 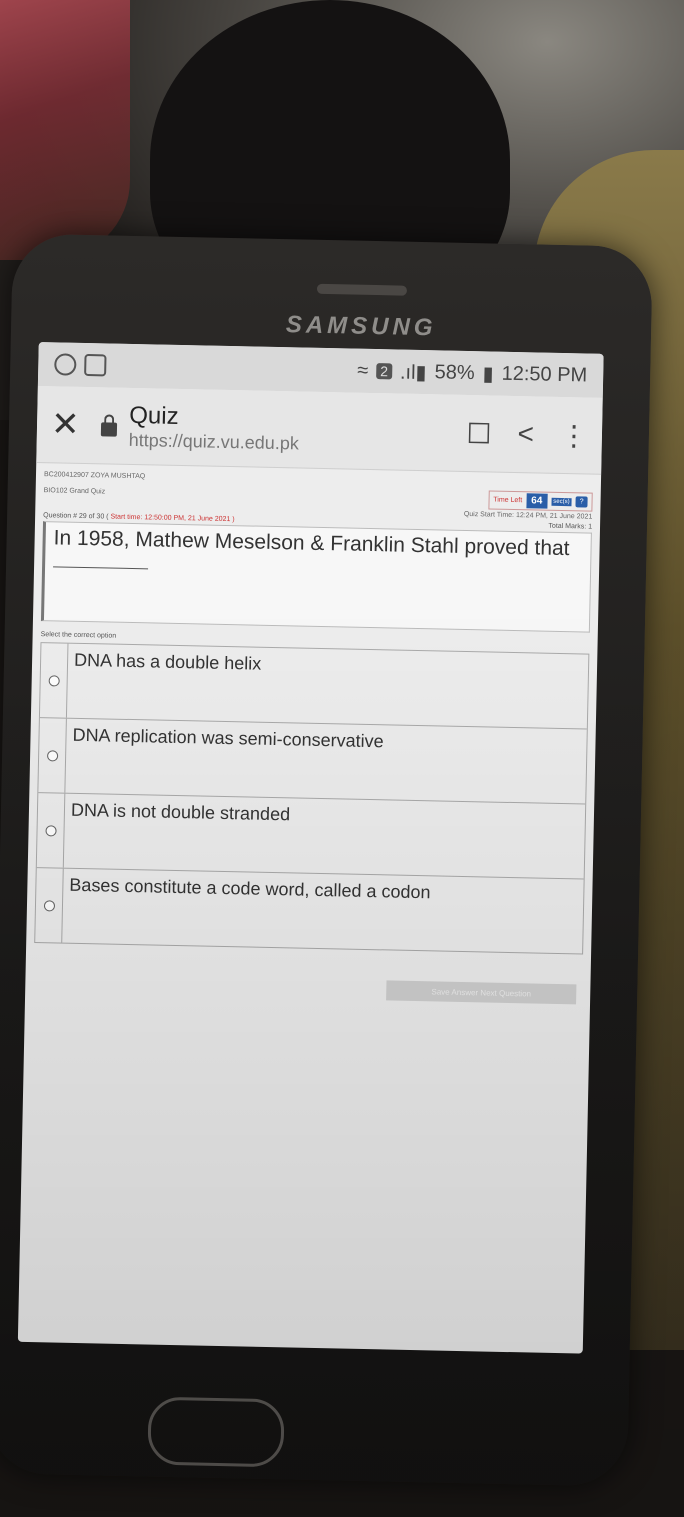 What do you see at coordinates (570, 526) in the screenshot?
I see `total-marks: Total Marks: 1` at bounding box center [570, 526].